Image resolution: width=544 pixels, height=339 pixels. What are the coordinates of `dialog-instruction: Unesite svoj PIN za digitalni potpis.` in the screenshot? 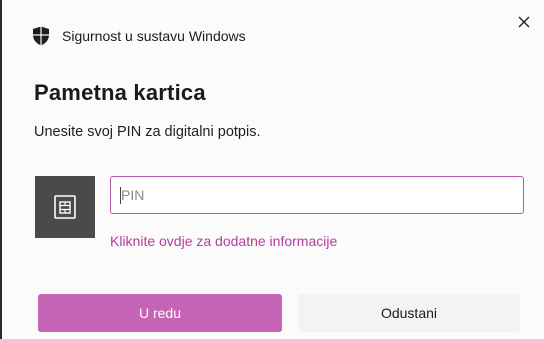 It's located at (147, 132).